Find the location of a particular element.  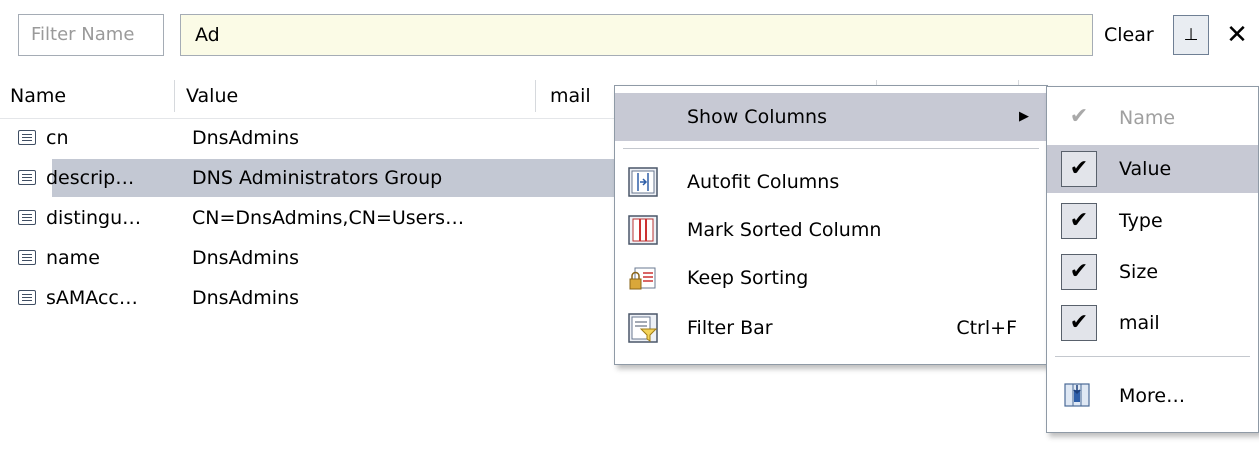

more-columns-icon is located at coordinates (1077, 395).